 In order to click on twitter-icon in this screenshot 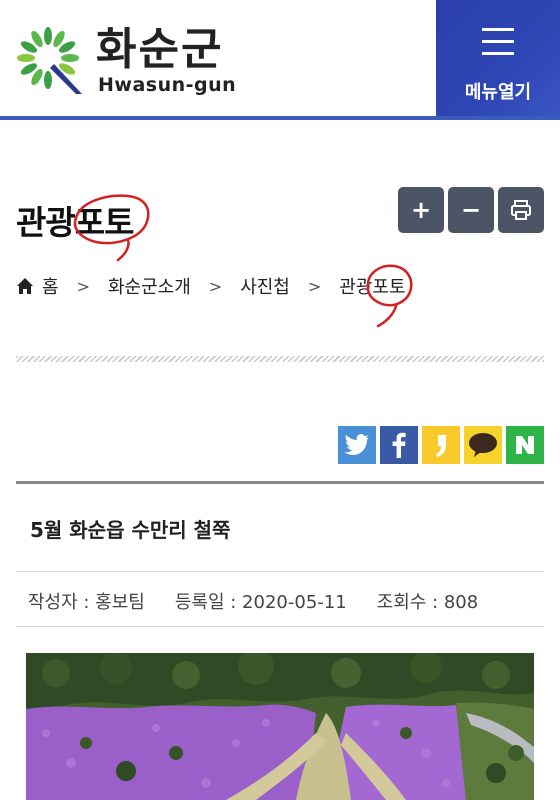, I will do `click(356, 444)`.